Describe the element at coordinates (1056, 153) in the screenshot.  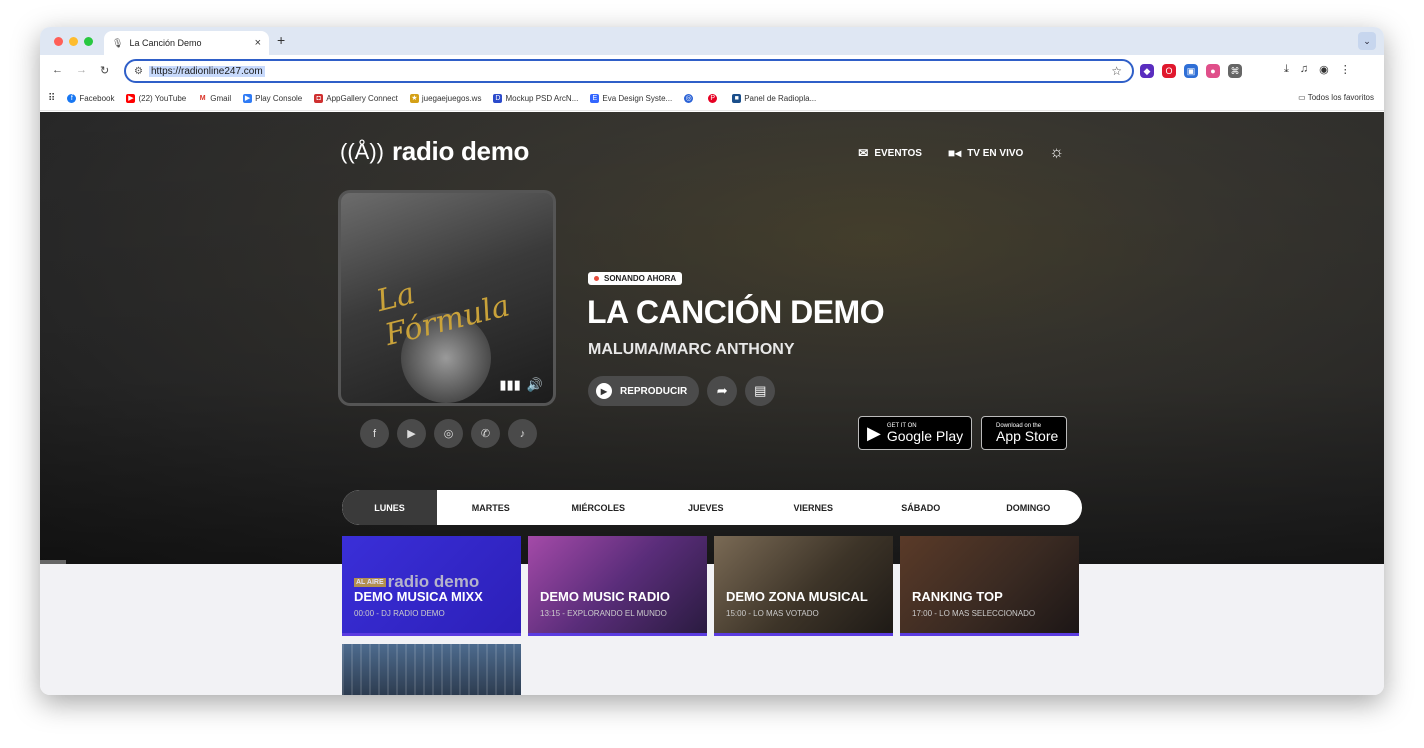
I see `theme-toggle-sun-icon: ☼` at that location.